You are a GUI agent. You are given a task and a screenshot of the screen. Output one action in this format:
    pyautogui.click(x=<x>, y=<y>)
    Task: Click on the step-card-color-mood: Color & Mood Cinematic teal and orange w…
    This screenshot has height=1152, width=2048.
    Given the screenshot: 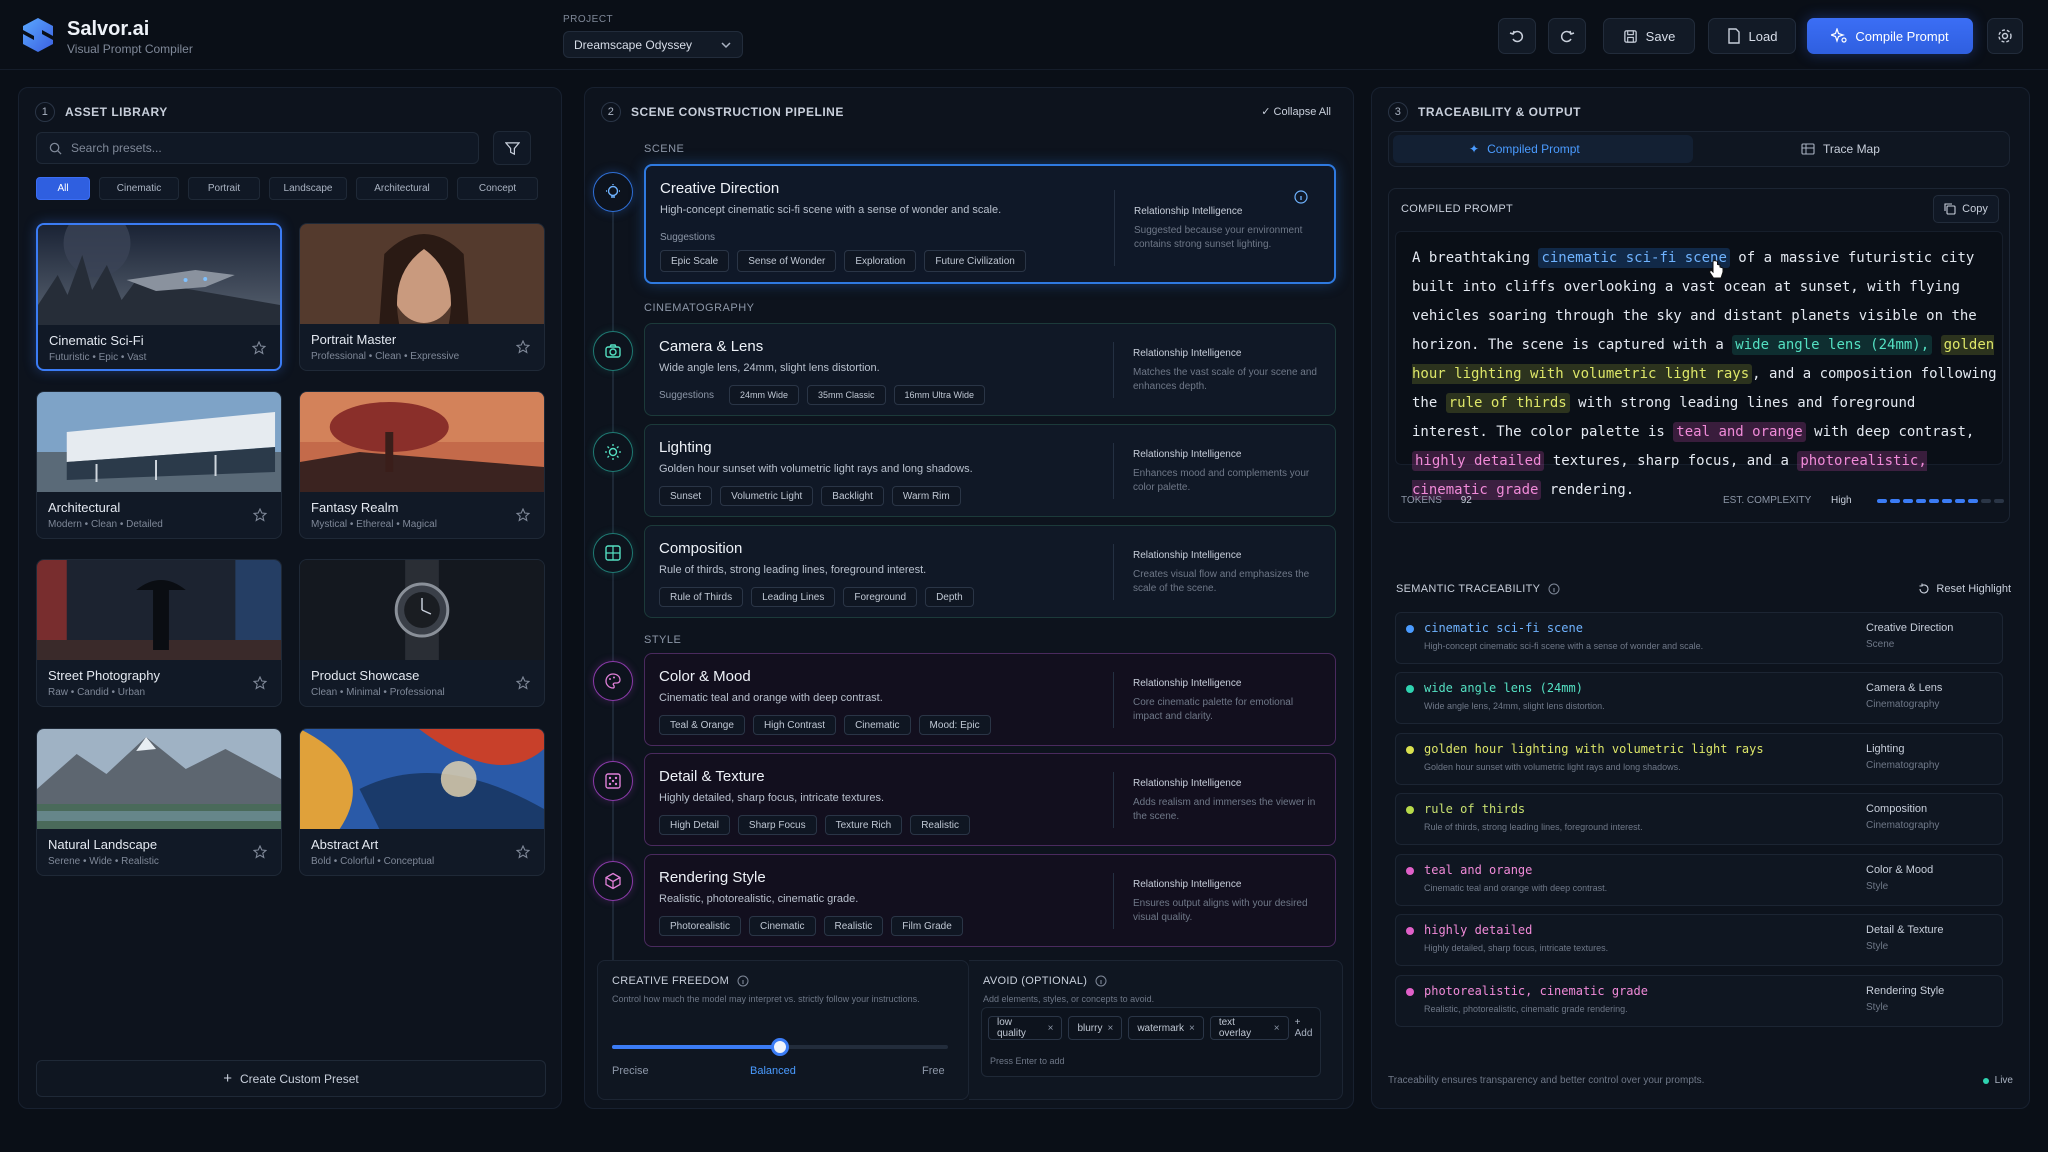 What is the action you would take?
    pyautogui.click(x=990, y=699)
    